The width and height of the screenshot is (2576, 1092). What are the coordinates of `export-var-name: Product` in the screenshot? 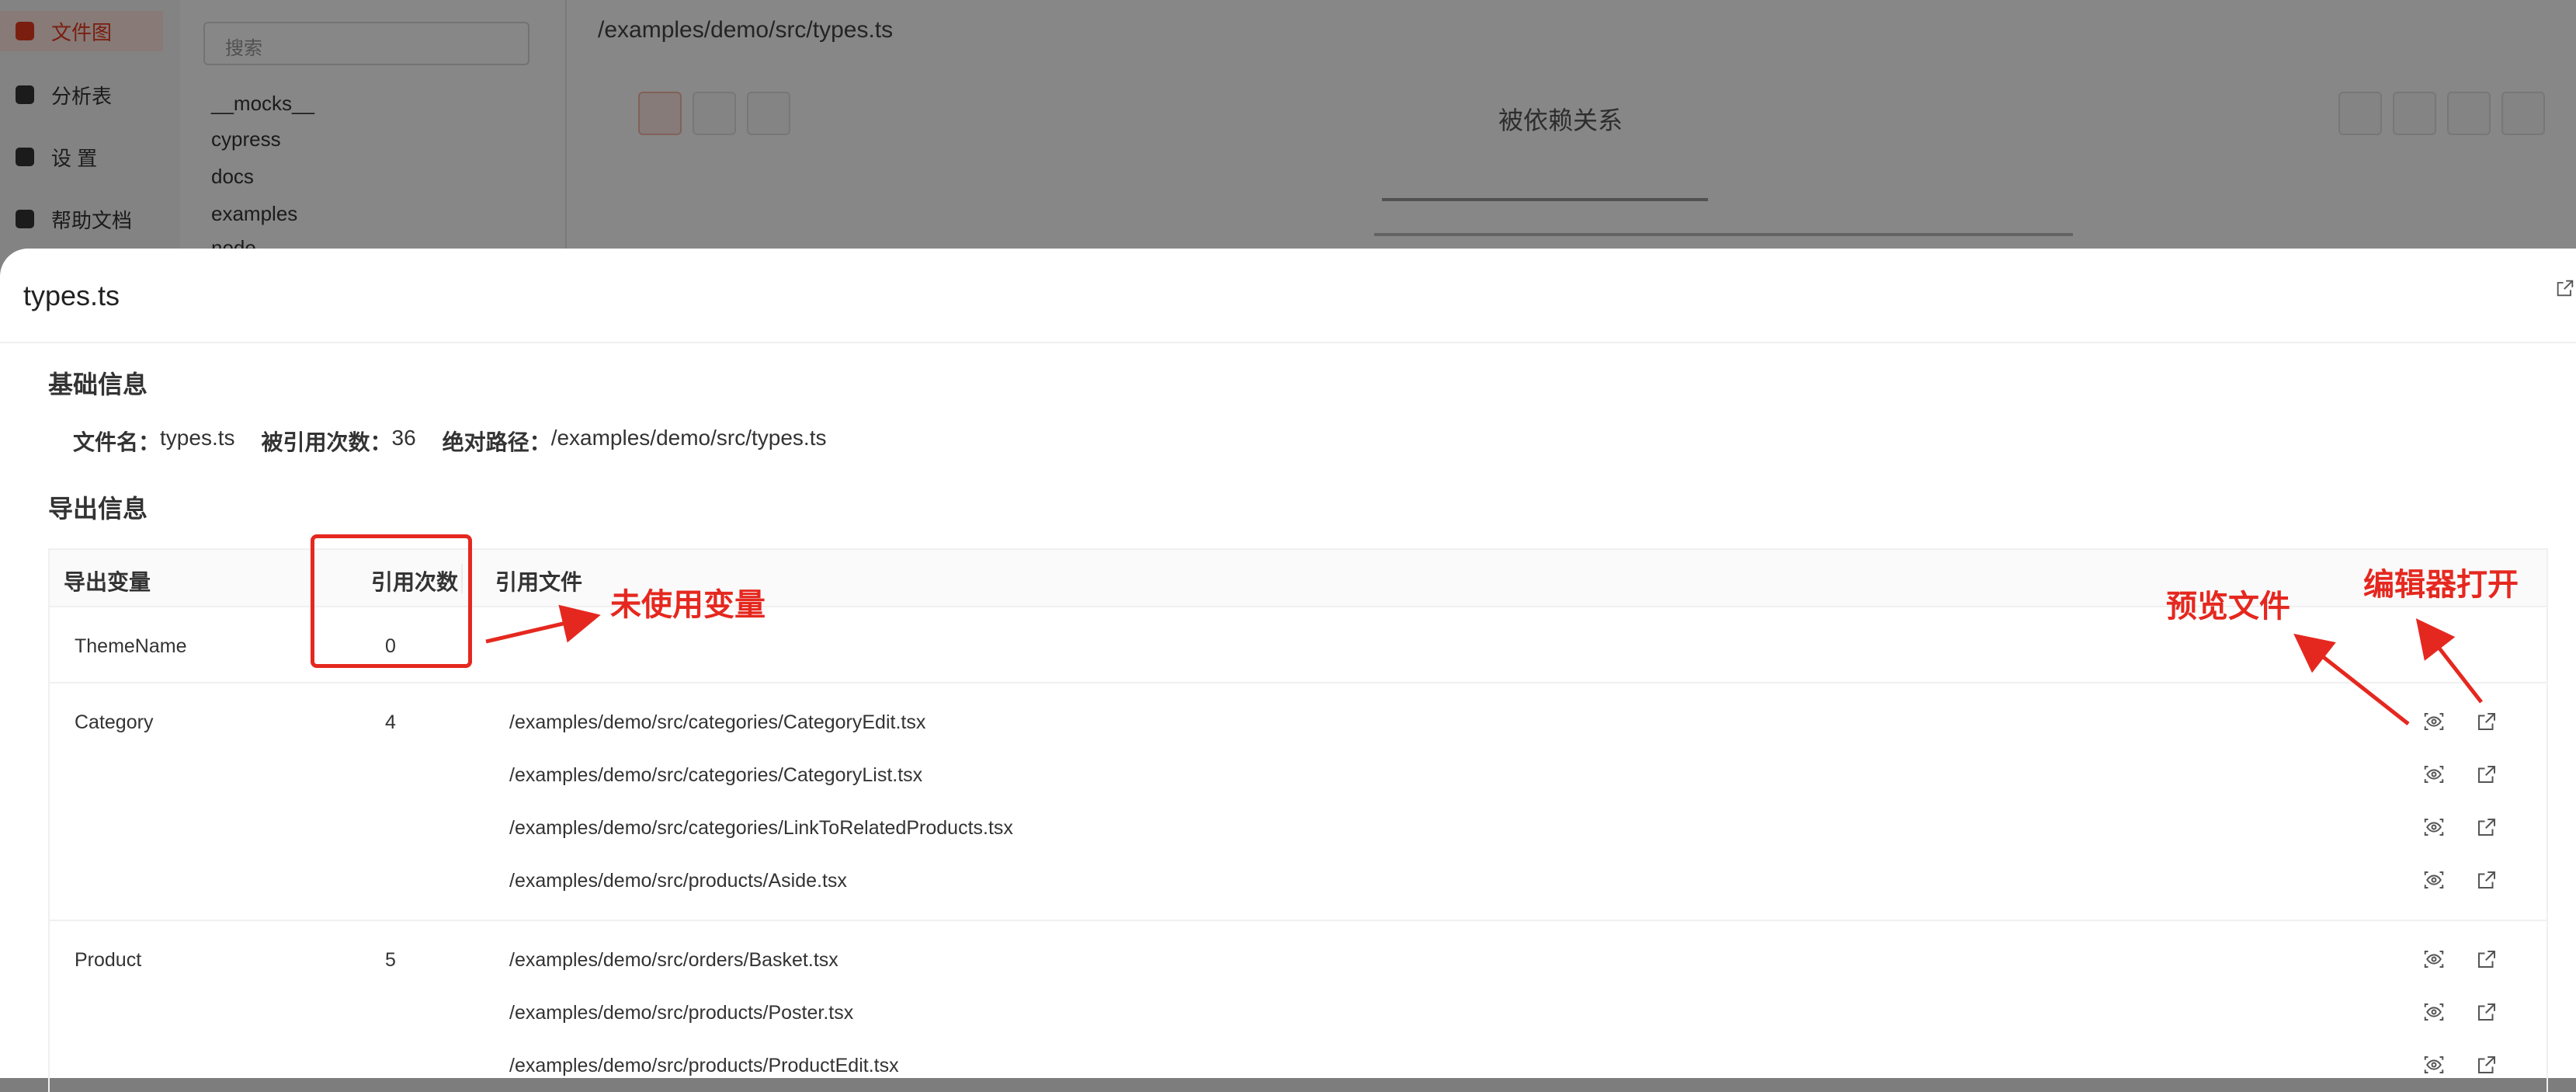 It's located at (108, 960).